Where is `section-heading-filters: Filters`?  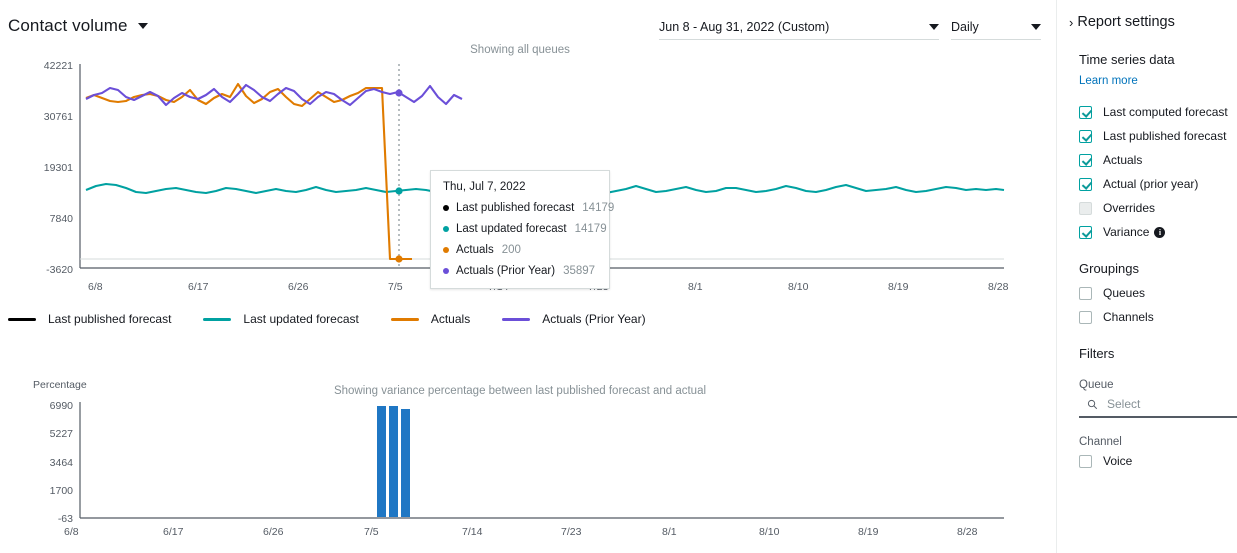
section-heading-filters: Filters is located at coordinates (1097, 353).